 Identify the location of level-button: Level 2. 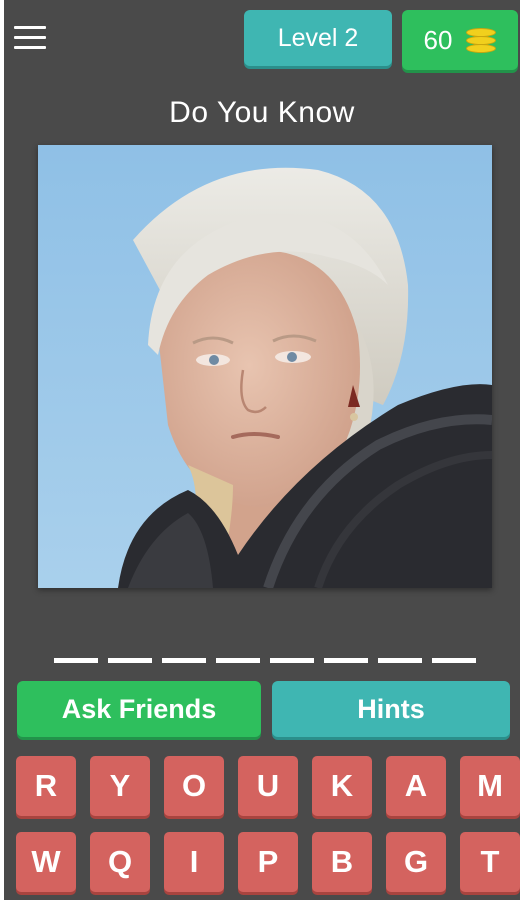
(318, 38).